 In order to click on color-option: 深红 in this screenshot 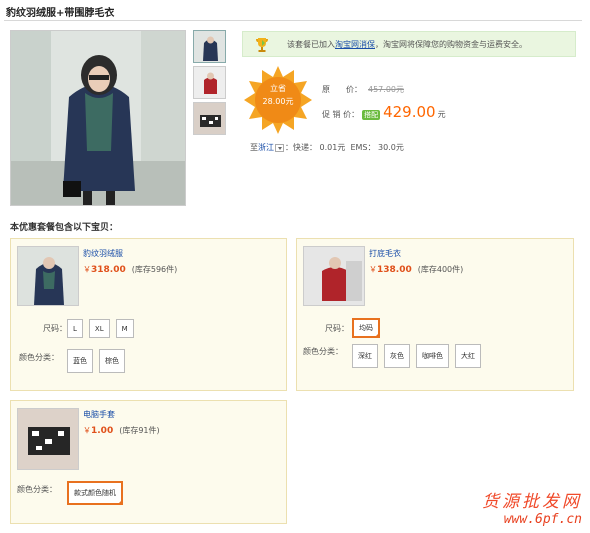, I will do `click(365, 356)`.